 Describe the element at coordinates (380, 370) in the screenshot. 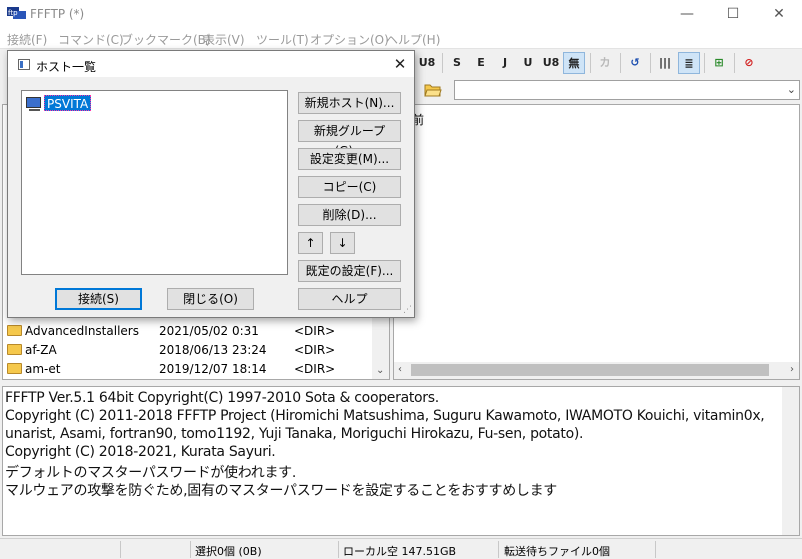

I see `scroll-down-icon: ⌄` at that location.